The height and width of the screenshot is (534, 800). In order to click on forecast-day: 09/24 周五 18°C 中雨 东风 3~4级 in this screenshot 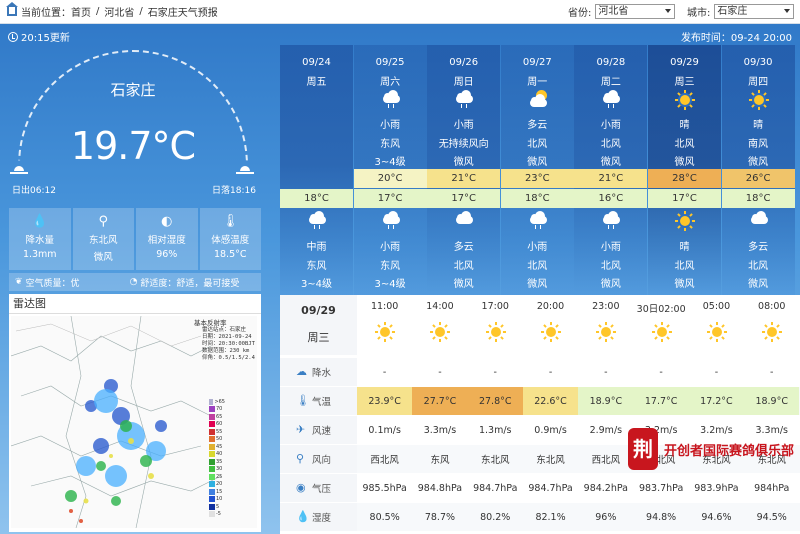, I will do `click(316, 170)`.